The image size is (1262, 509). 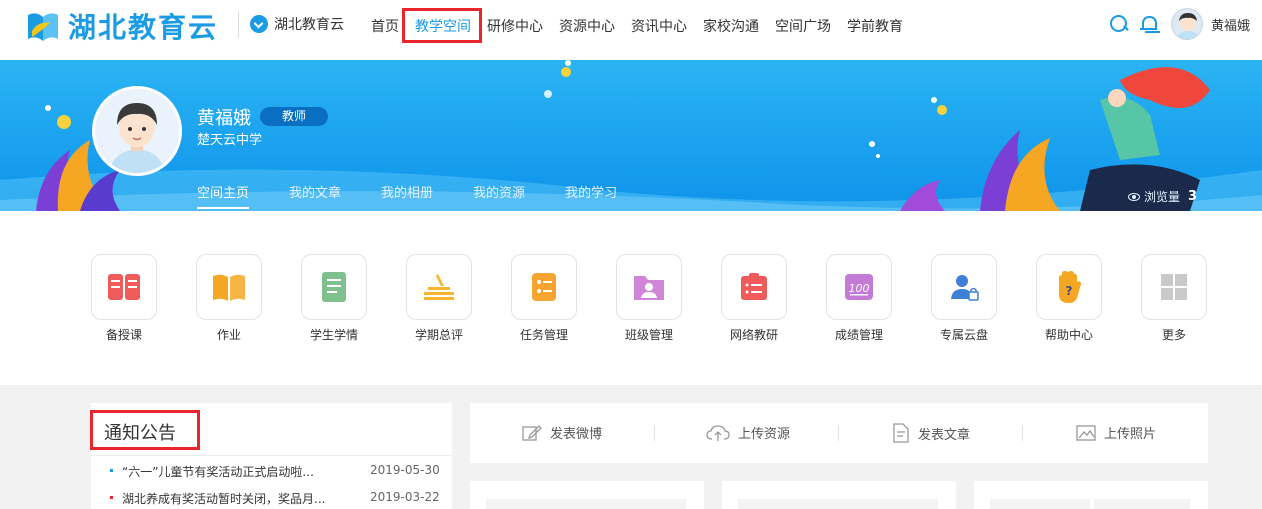 I want to click on app-student-status: 学生学情, so click(x=353, y=298).